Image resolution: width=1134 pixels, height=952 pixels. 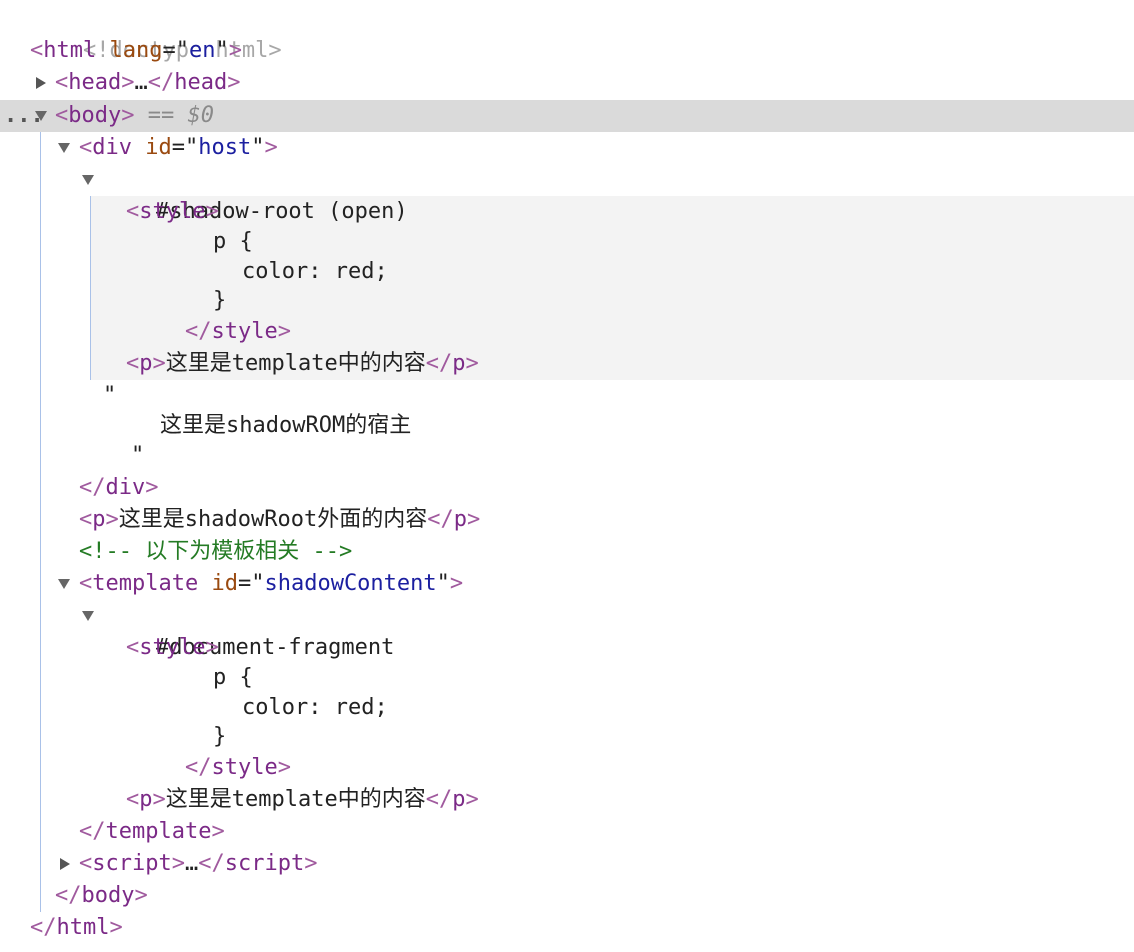 What do you see at coordinates (225, 147) in the screenshot?
I see `div-id-value: host` at bounding box center [225, 147].